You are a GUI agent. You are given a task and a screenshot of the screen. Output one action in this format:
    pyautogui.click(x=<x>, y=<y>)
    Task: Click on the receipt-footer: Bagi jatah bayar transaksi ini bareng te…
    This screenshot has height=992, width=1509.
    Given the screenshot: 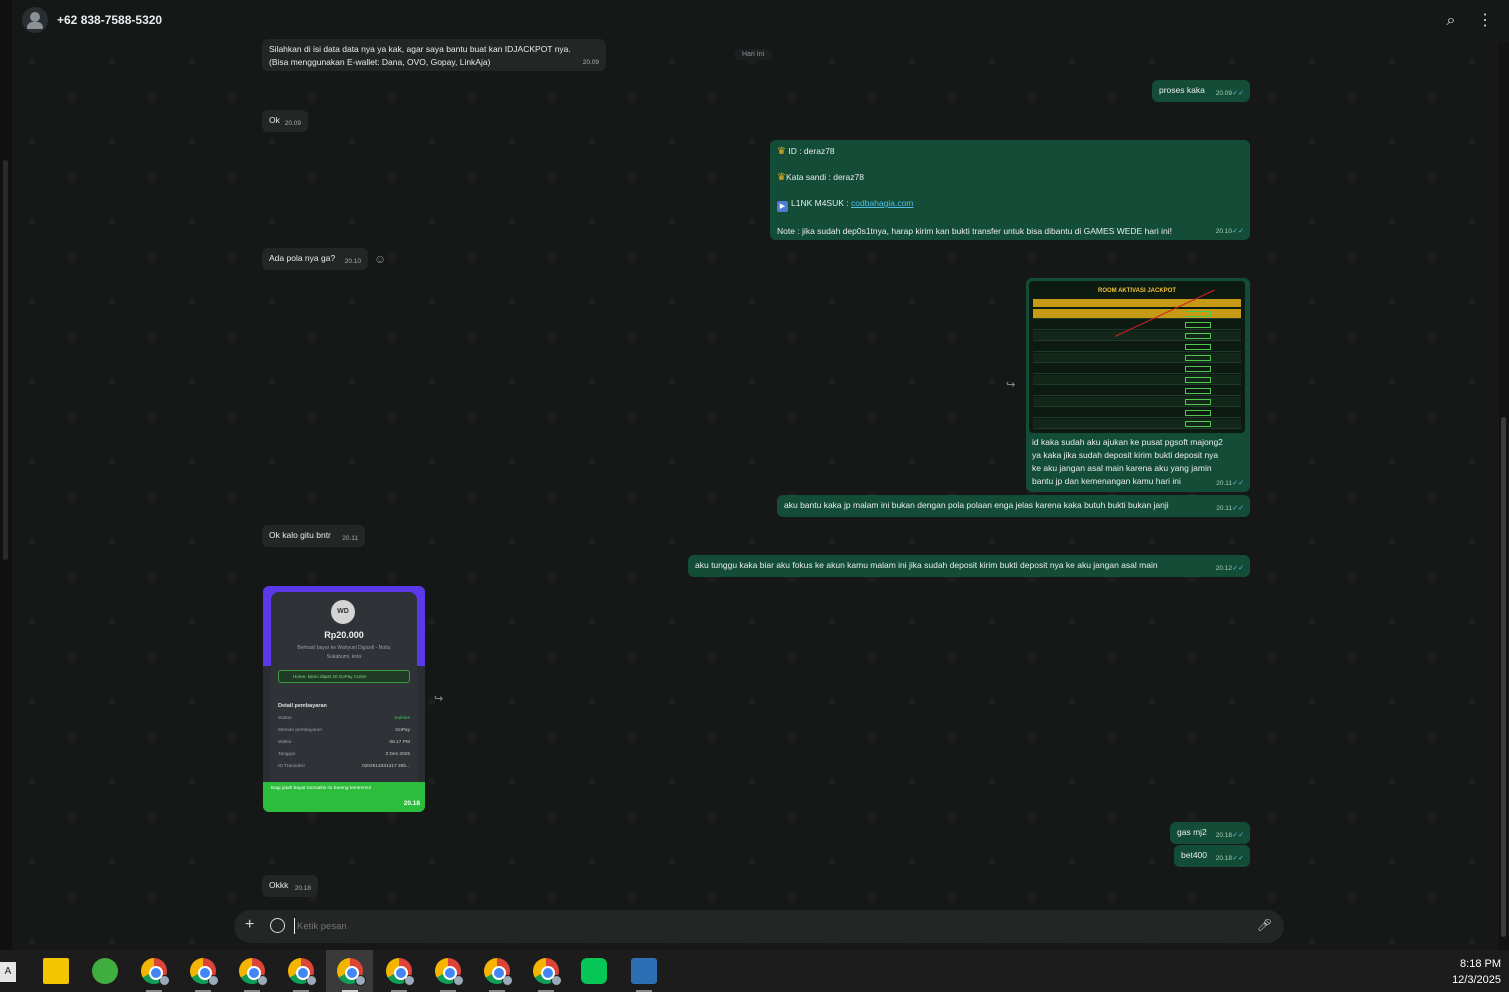 What is the action you would take?
    pyautogui.click(x=344, y=797)
    